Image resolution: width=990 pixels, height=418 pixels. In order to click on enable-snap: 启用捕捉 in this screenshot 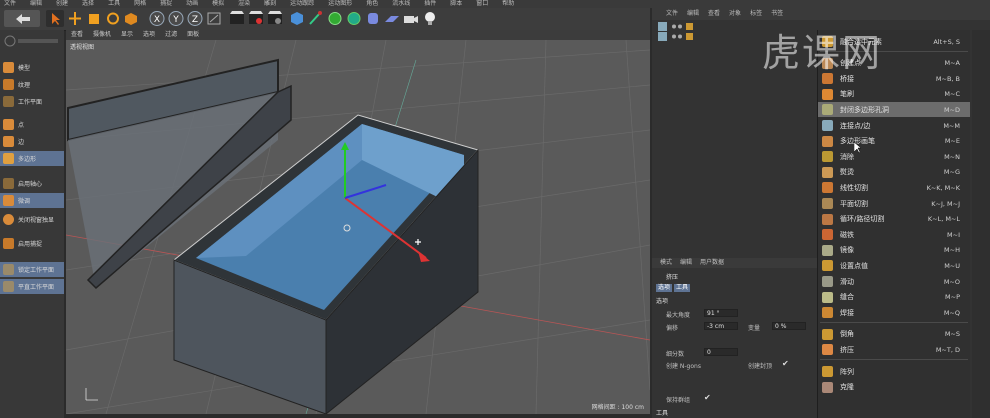, I will do `click(32, 243)`.